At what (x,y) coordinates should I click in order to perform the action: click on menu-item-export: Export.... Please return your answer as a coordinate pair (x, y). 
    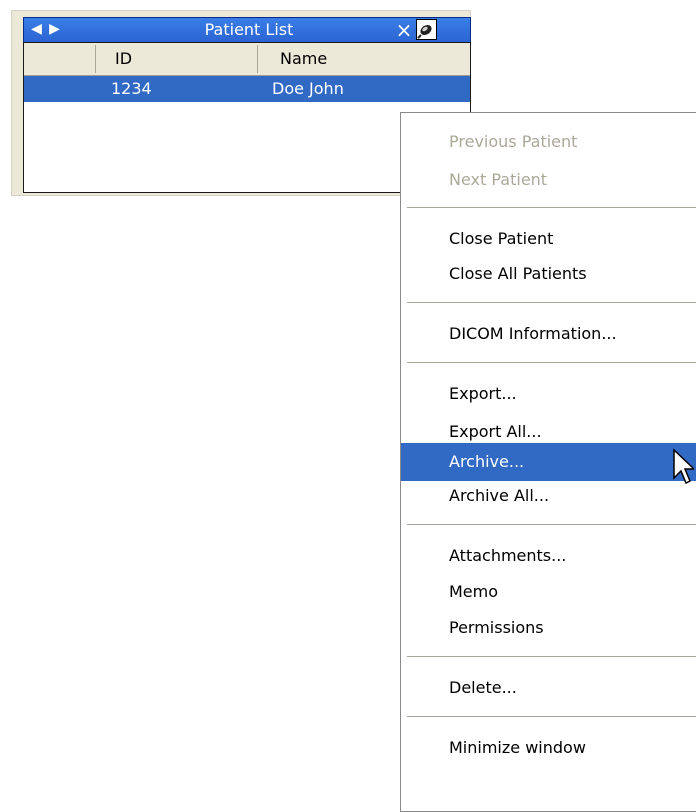
    Looking at the image, I should click on (548, 394).